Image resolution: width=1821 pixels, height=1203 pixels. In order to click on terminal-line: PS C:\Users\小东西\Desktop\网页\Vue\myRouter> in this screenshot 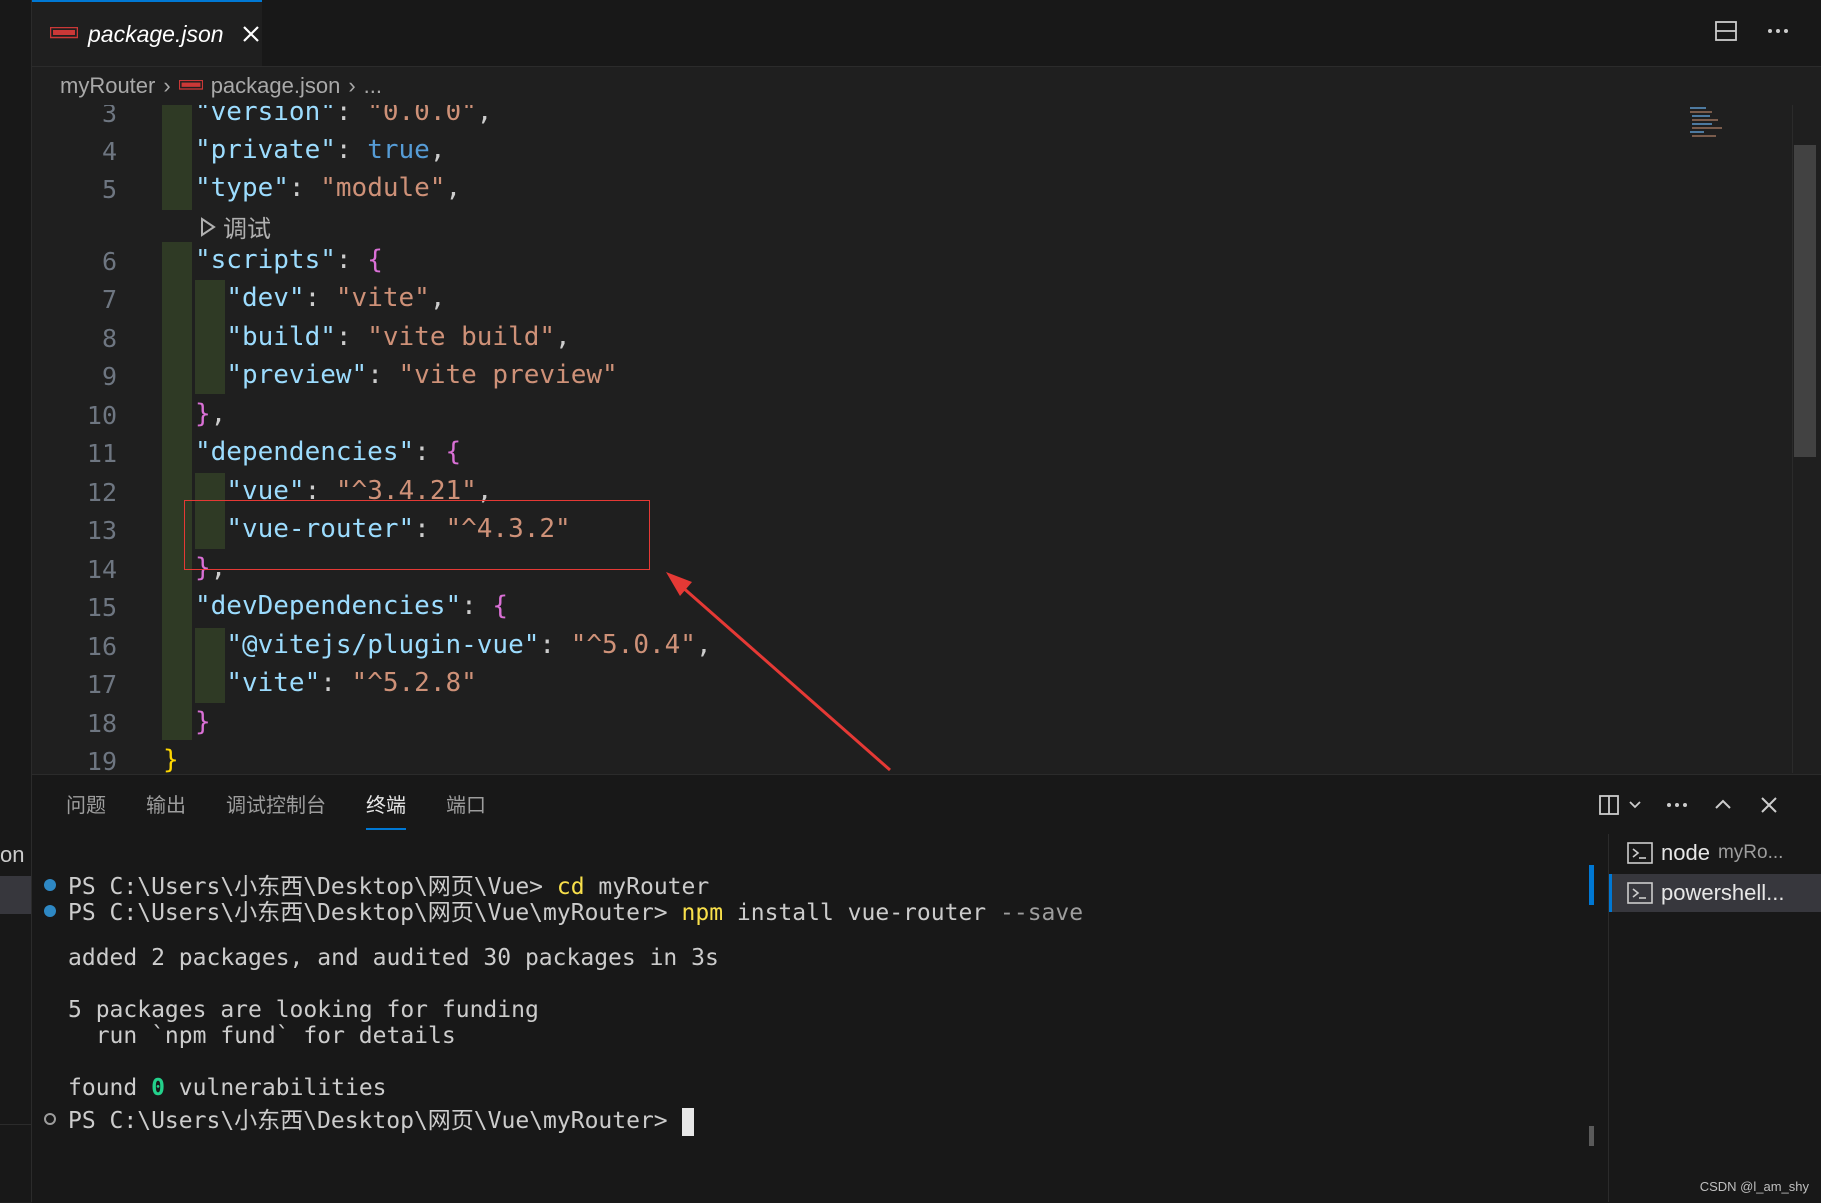, I will do `click(381, 1118)`.